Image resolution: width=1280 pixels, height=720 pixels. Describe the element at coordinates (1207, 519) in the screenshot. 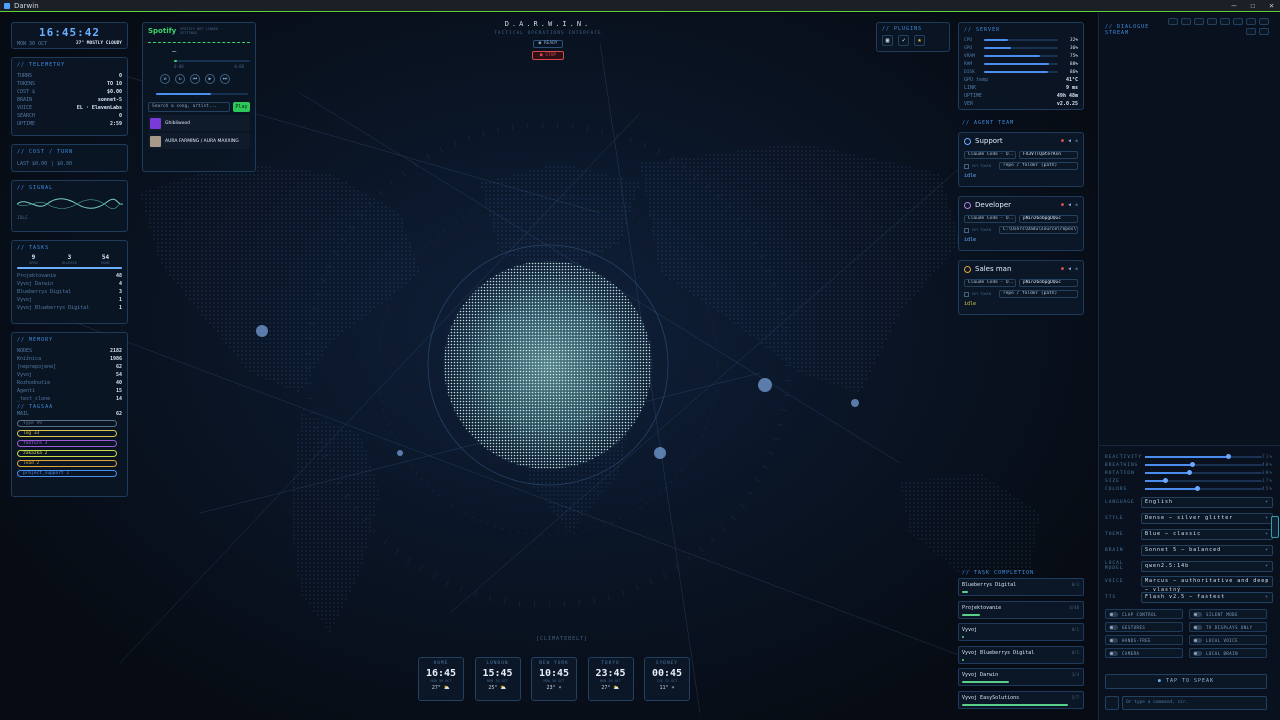

I see `setting-select: Dense — silver glitter` at that location.